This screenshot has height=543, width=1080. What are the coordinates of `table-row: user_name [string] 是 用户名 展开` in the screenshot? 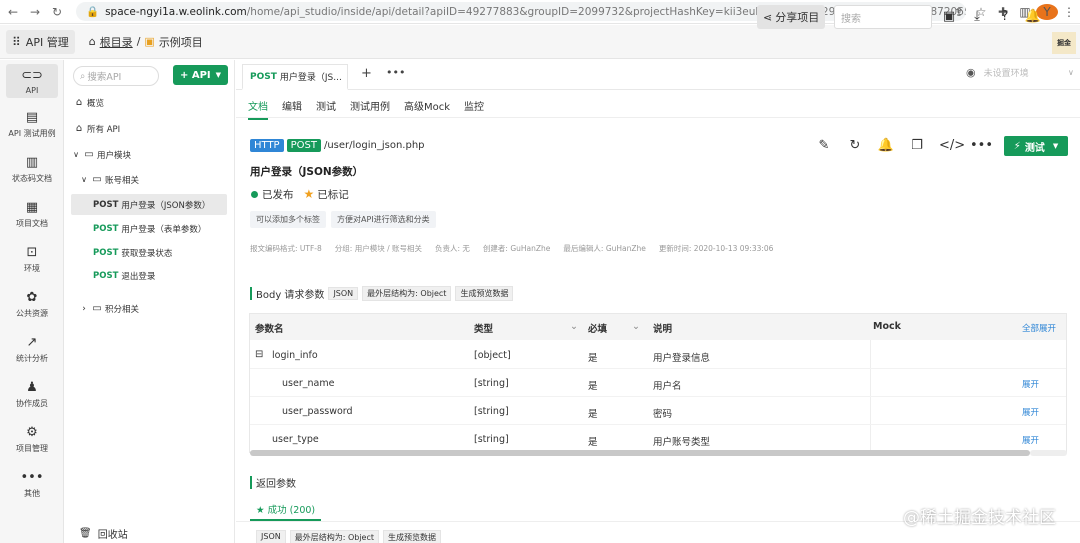 It's located at (658, 383).